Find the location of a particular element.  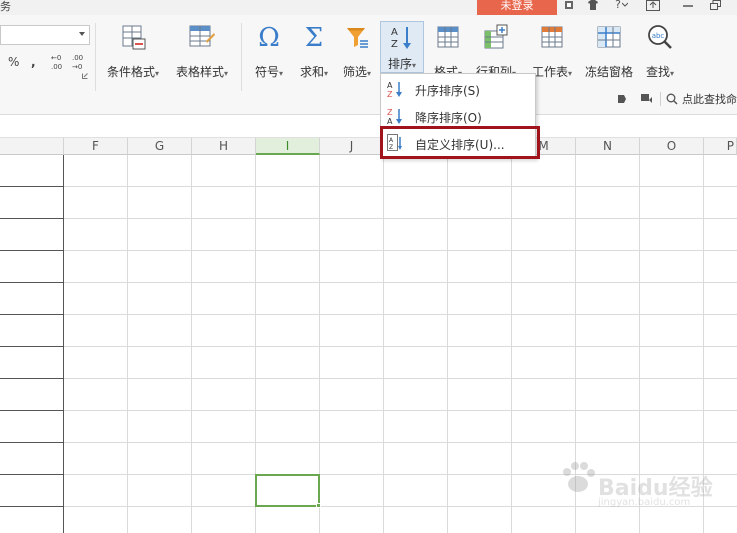

button-label: 求和 is located at coordinates (311, 72).